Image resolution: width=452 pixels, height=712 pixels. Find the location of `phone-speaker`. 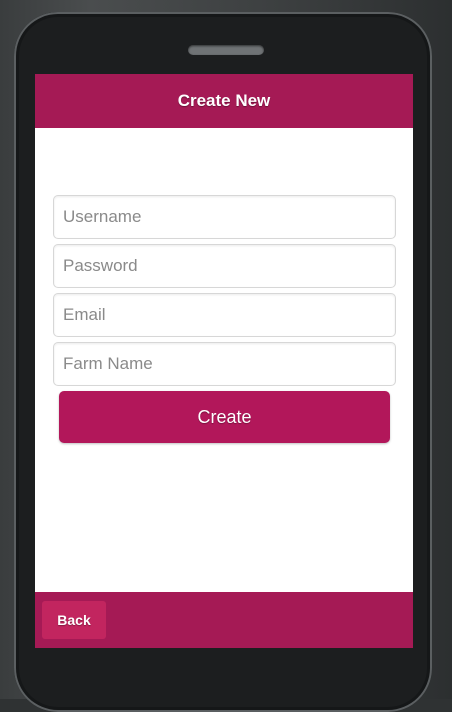

phone-speaker is located at coordinates (226, 50).